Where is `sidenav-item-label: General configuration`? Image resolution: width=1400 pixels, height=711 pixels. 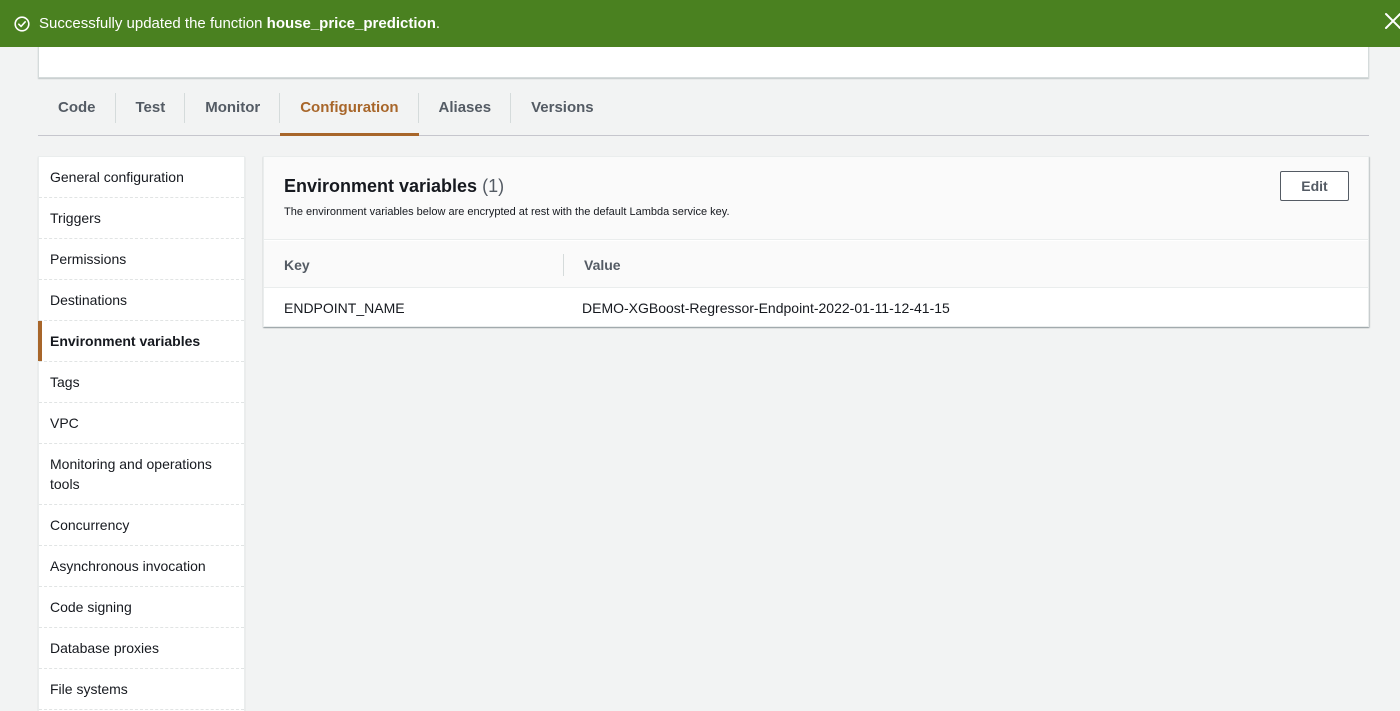
sidenav-item-label: General configuration is located at coordinates (117, 177).